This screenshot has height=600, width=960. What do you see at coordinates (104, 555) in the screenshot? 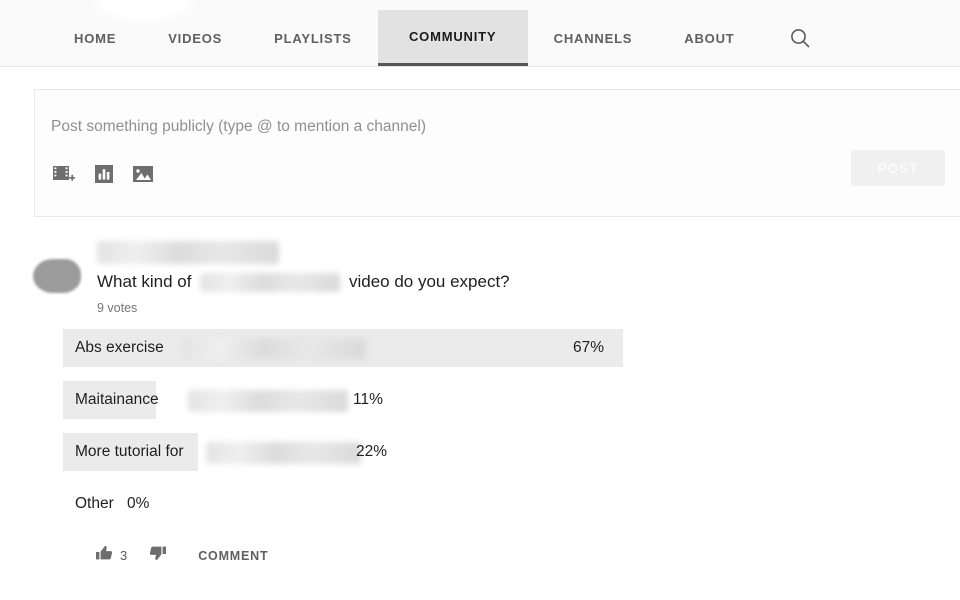
I see `thumbs-up-icon` at bounding box center [104, 555].